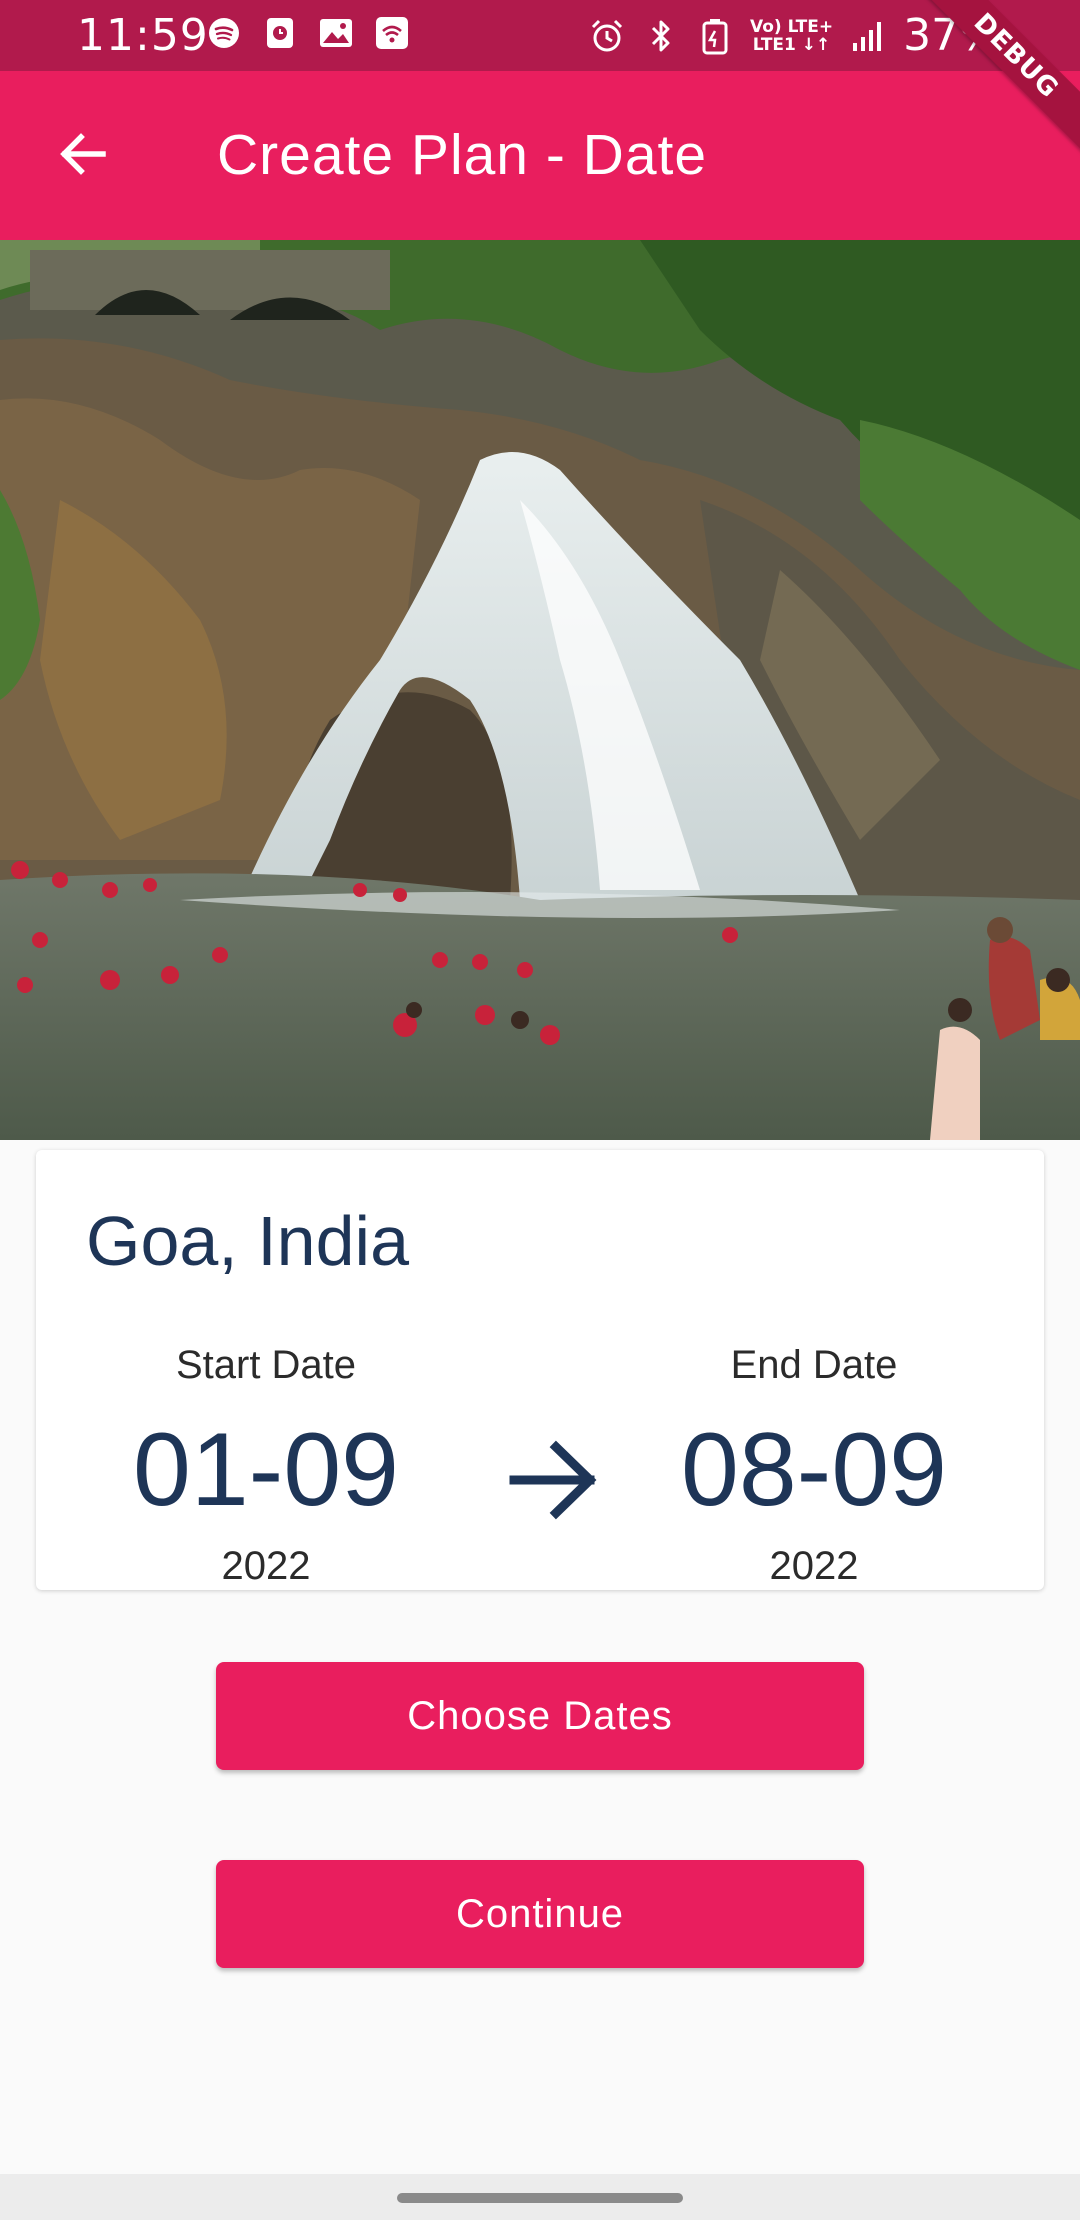  Describe the element at coordinates (392, 33) in the screenshot. I see `wifi-hotspot-icon` at that location.